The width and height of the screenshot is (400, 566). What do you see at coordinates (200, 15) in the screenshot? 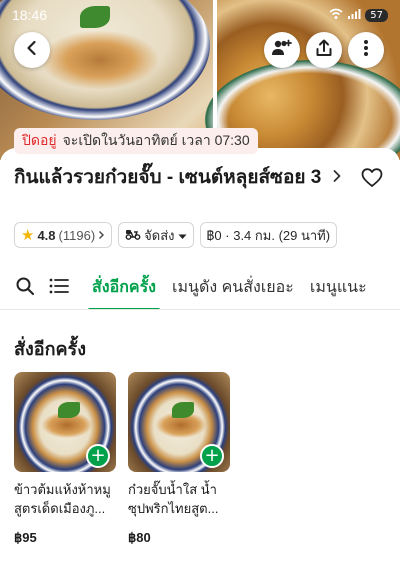
I see `system-status-bar: 18:46 57` at bounding box center [200, 15].